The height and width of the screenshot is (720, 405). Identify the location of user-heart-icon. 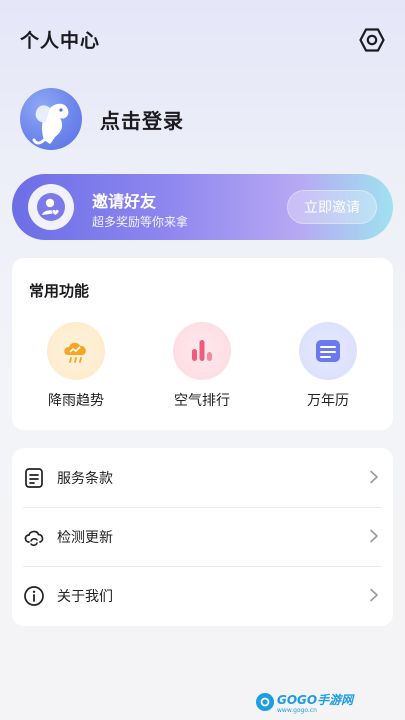
(51, 207).